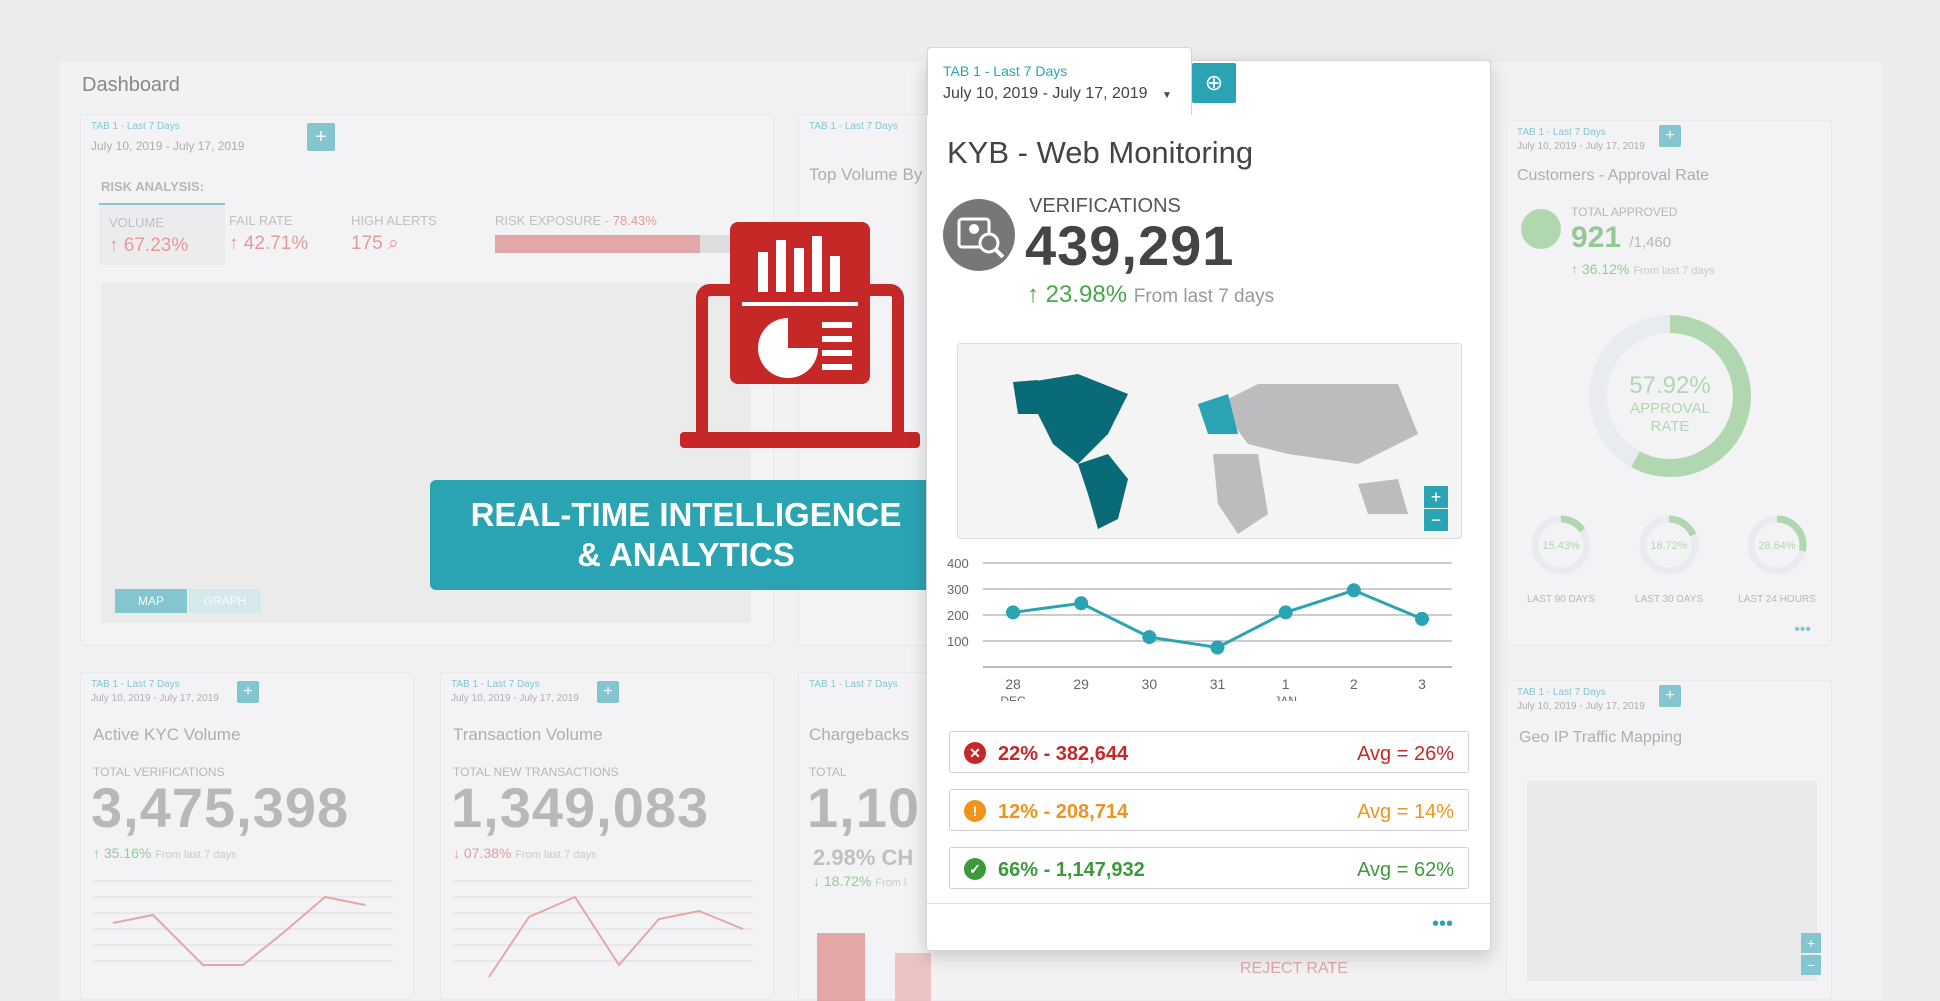 The height and width of the screenshot is (1001, 1940). I want to click on card-title: Geo IP Traffic Mapping, so click(1601, 737).